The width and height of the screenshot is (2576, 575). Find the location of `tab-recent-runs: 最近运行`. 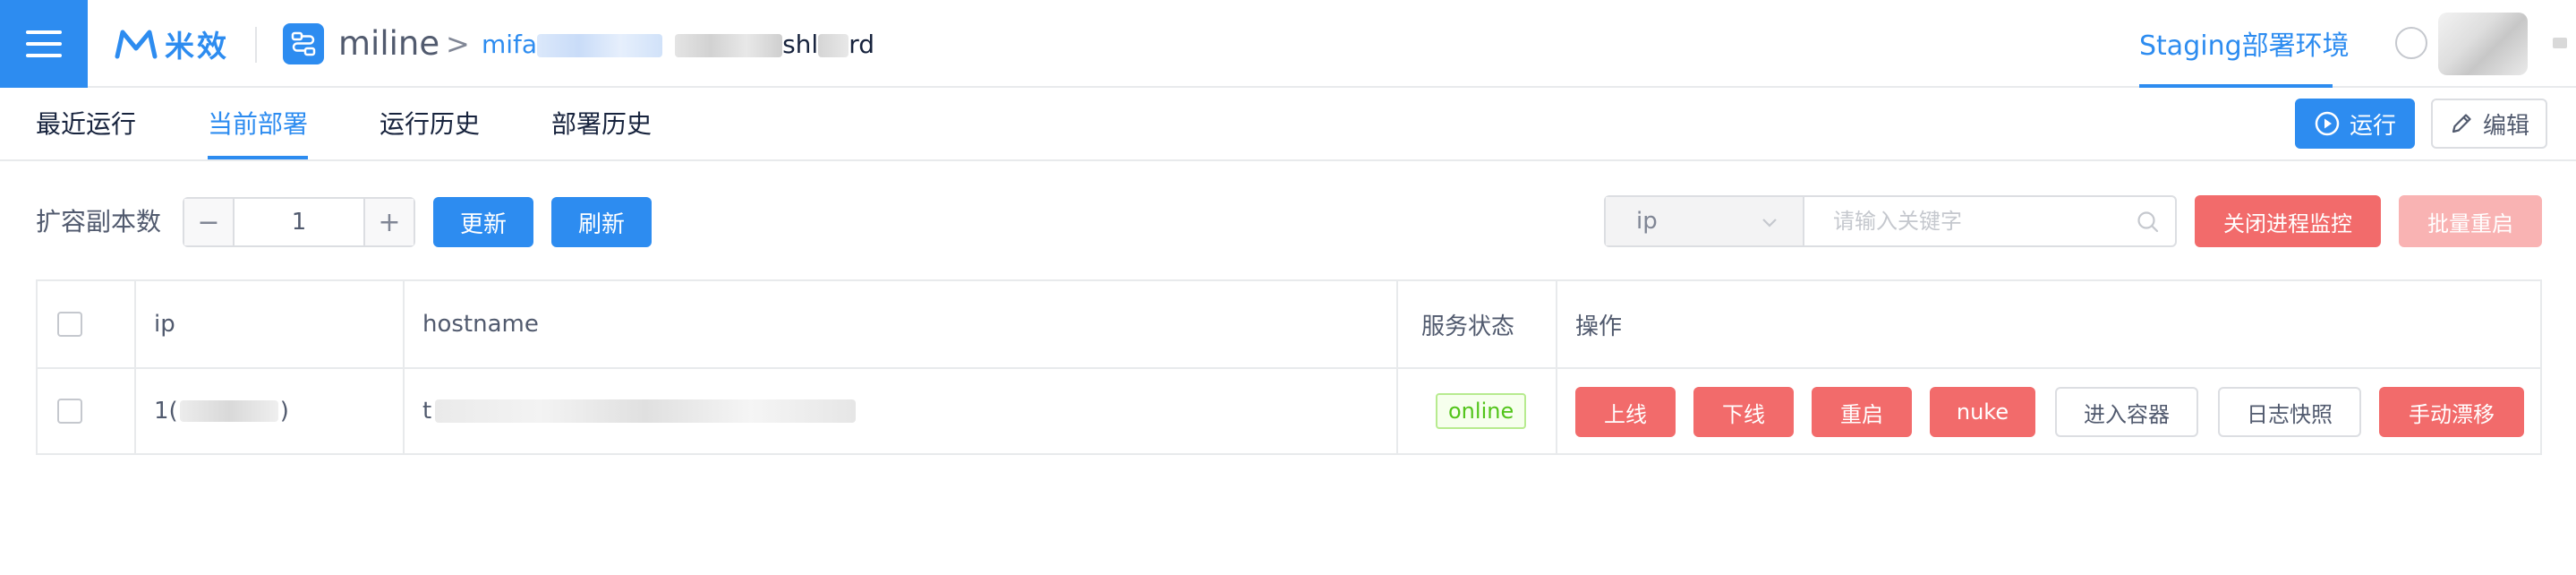

tab-recent-runs: 最近运行 is located at coordinates (86, 124).